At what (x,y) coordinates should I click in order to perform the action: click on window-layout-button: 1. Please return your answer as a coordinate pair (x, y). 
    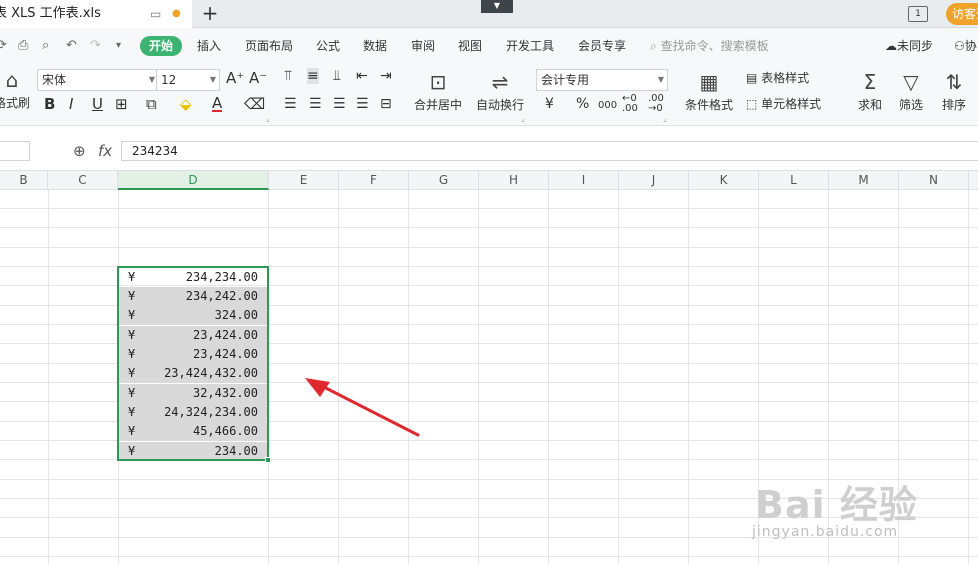
    Looking at the image, I should click on (918, 14).